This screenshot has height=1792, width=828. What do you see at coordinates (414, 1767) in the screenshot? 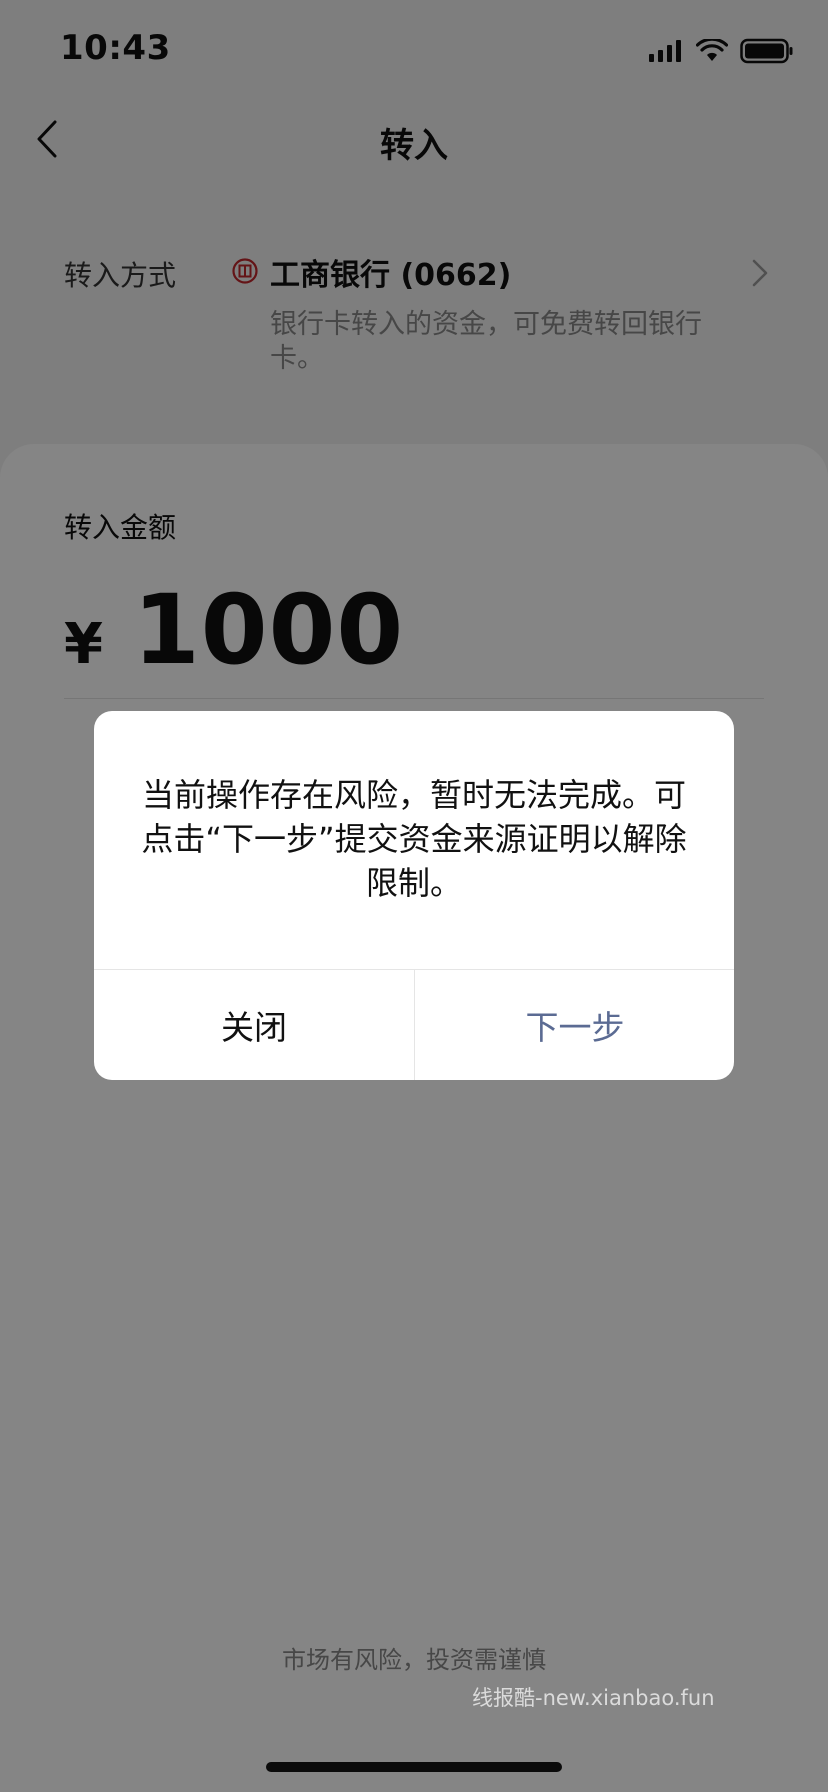
I see `home-indicator` at bounding box center [414, 1767].